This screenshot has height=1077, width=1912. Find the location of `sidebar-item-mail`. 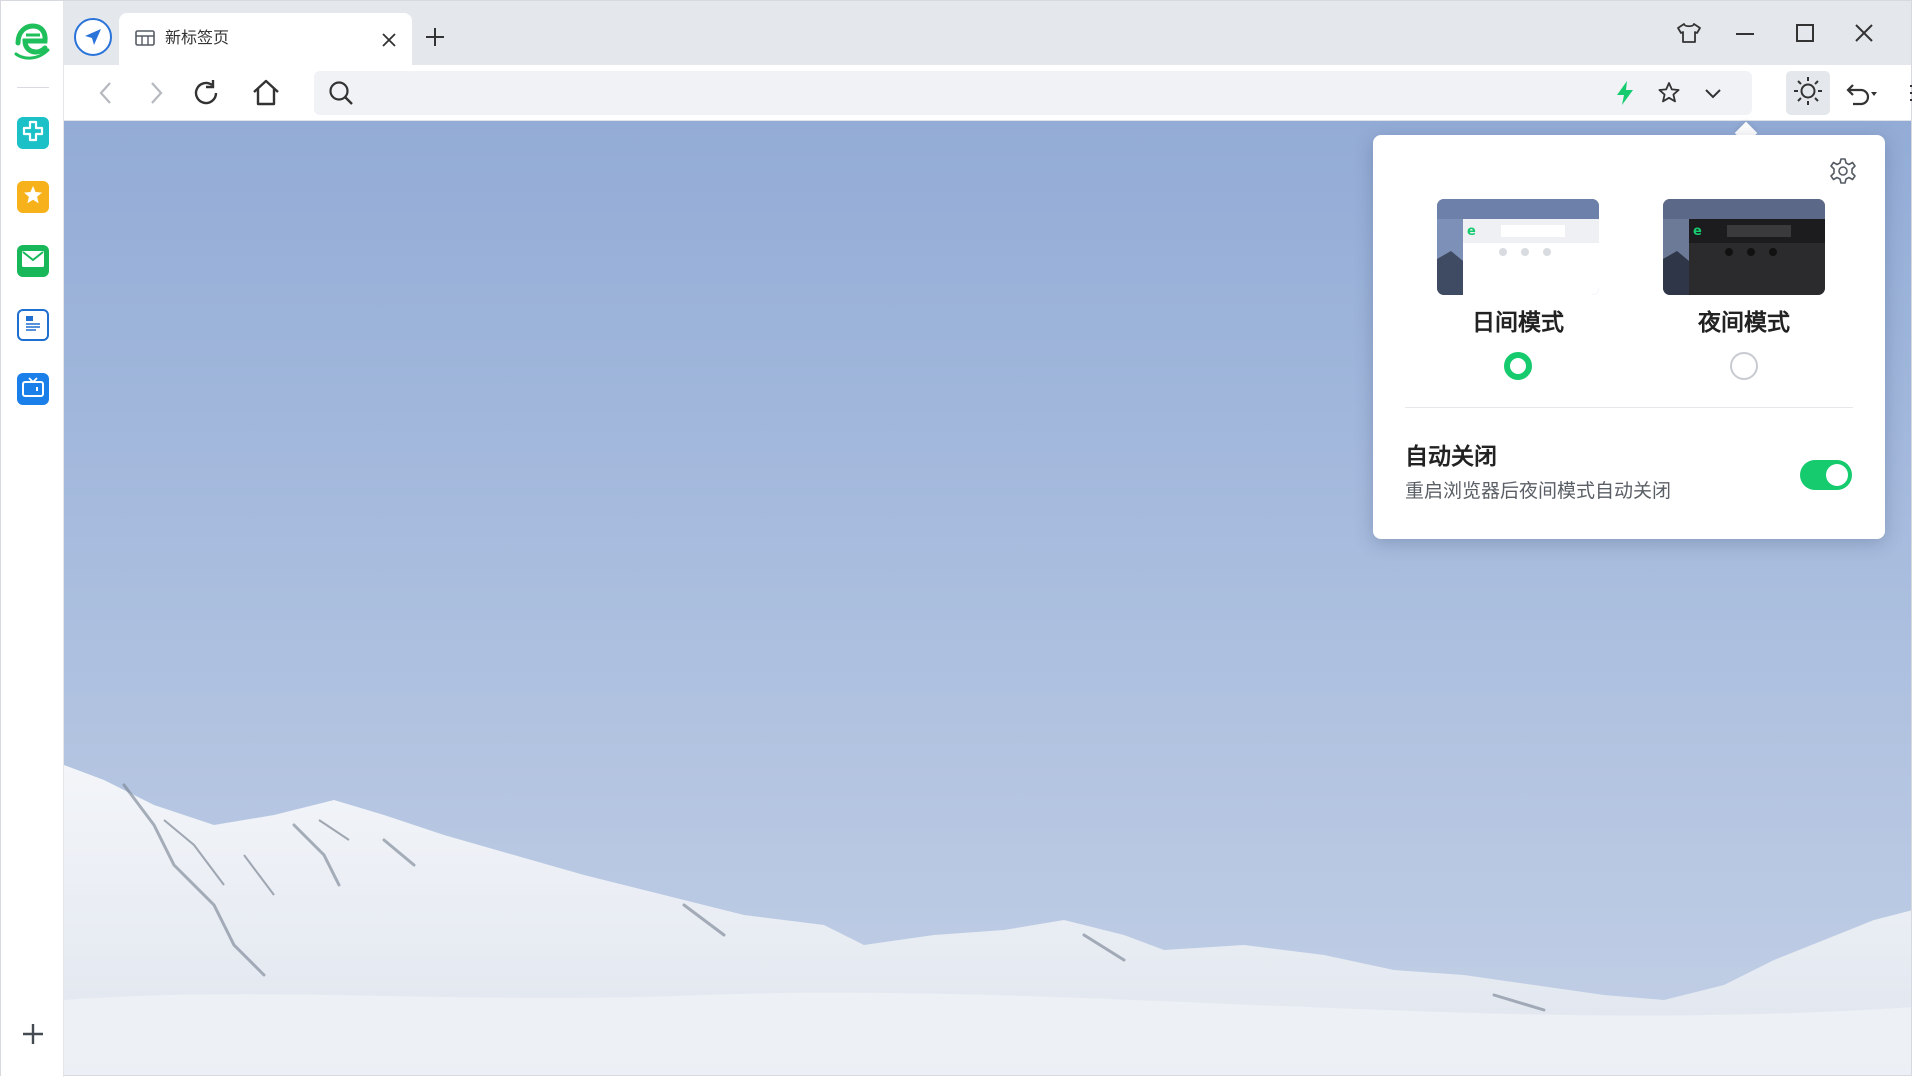

sidebar-item-mail is located at coordinates (33, 261).